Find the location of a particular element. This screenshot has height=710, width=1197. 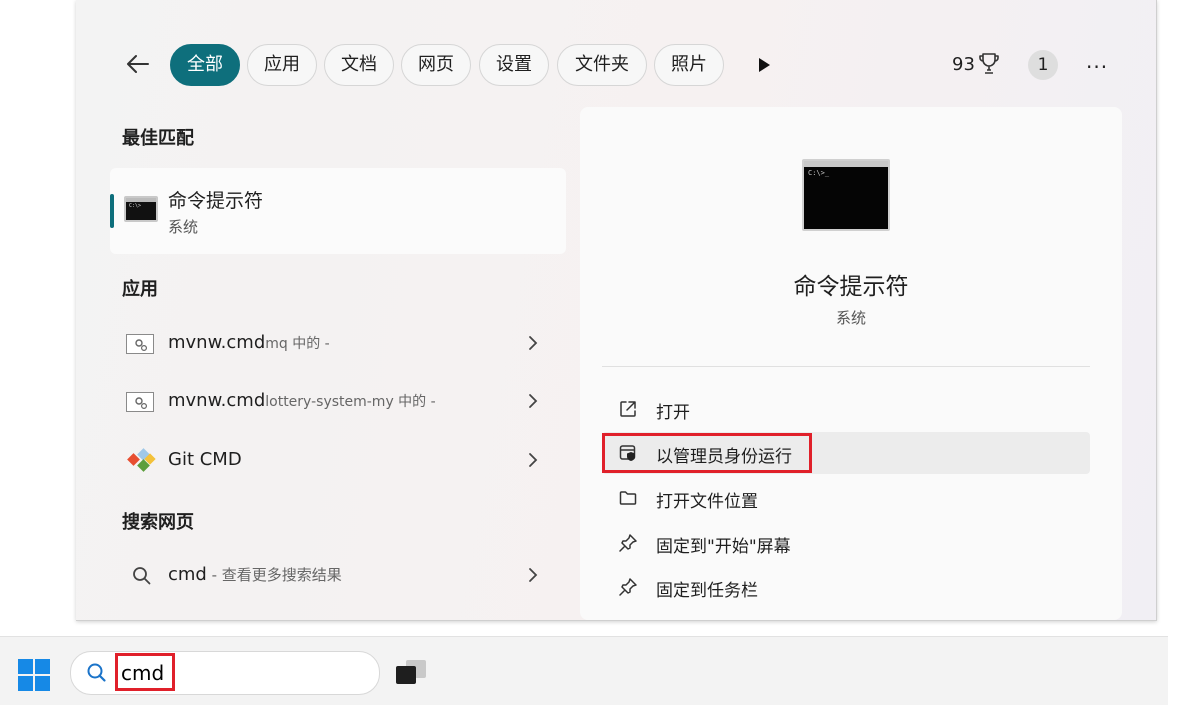

more-options-icon: ··· is located at coordinates (1097, 67).